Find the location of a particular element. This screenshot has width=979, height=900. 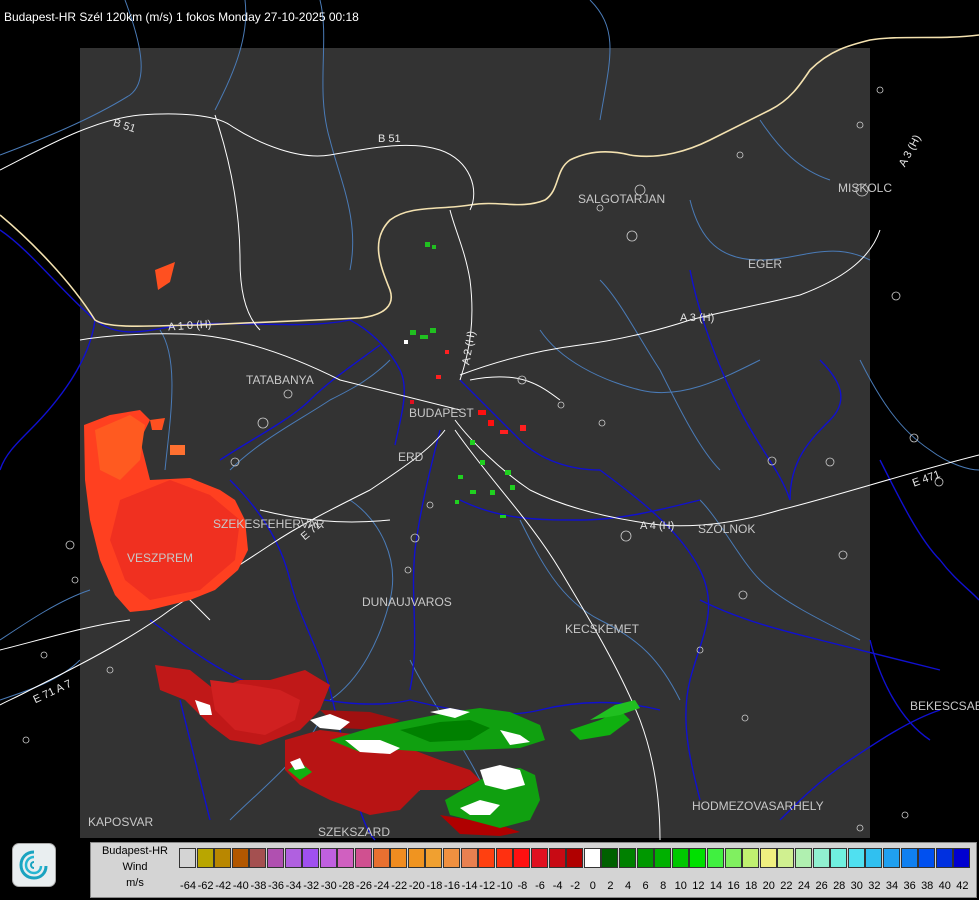

city-label-budapest: BUDAPEST is located at coordinates (441, 413).